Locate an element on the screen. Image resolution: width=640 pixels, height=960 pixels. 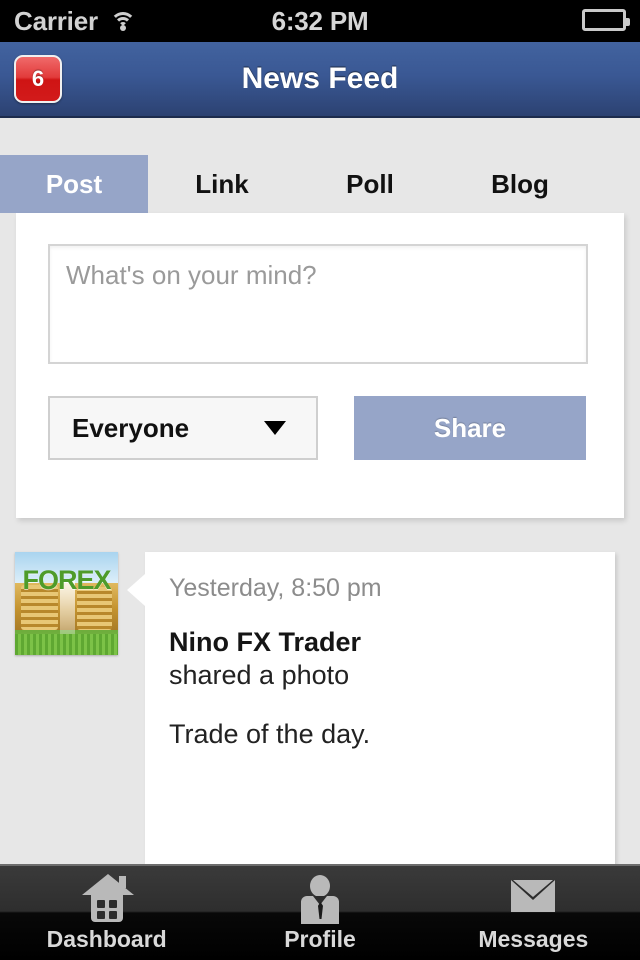
nav-bar: 6 News Feed is located at coordinates (320, 80).